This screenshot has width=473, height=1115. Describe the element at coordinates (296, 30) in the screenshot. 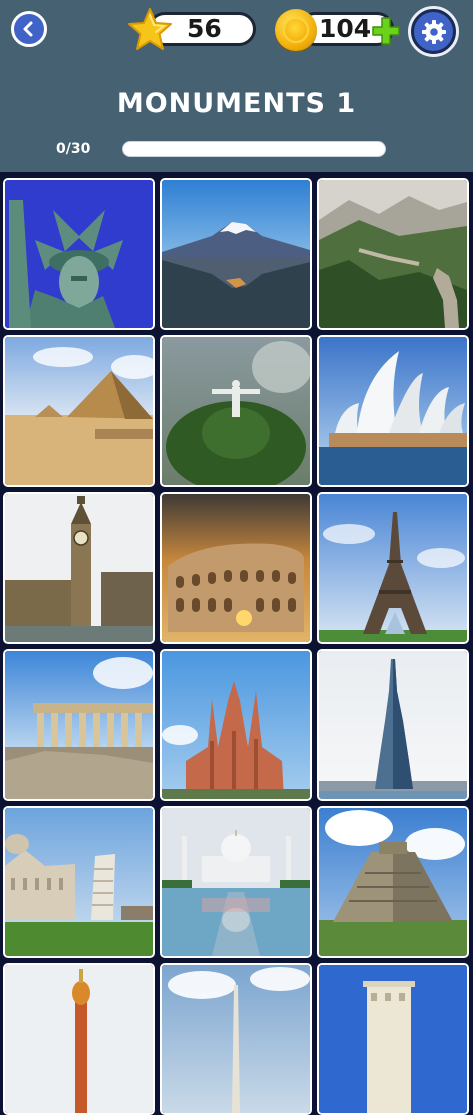

I see `coin-icon` at that location.